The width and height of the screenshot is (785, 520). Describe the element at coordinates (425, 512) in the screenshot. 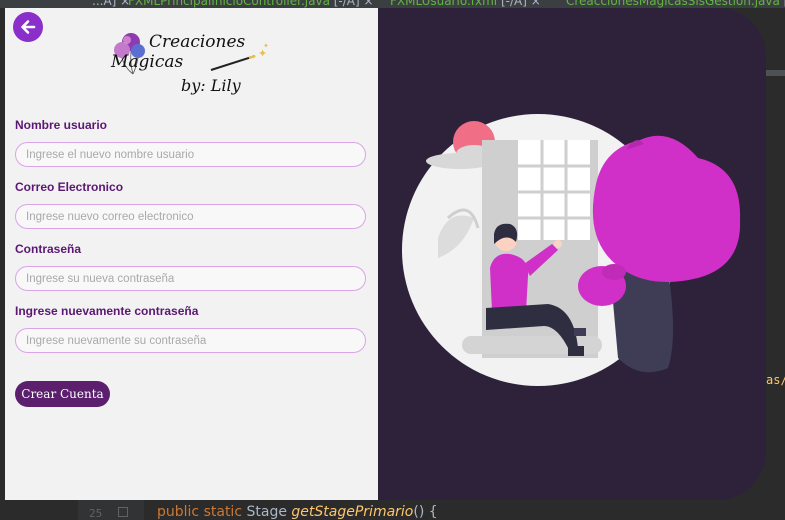

I see `code-punctuation: () {` at that location.